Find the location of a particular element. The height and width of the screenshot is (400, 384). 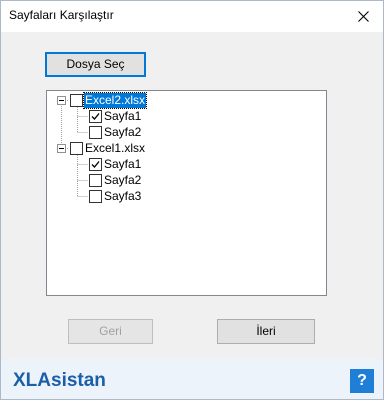

close-button is located at coordinates (364, 16).